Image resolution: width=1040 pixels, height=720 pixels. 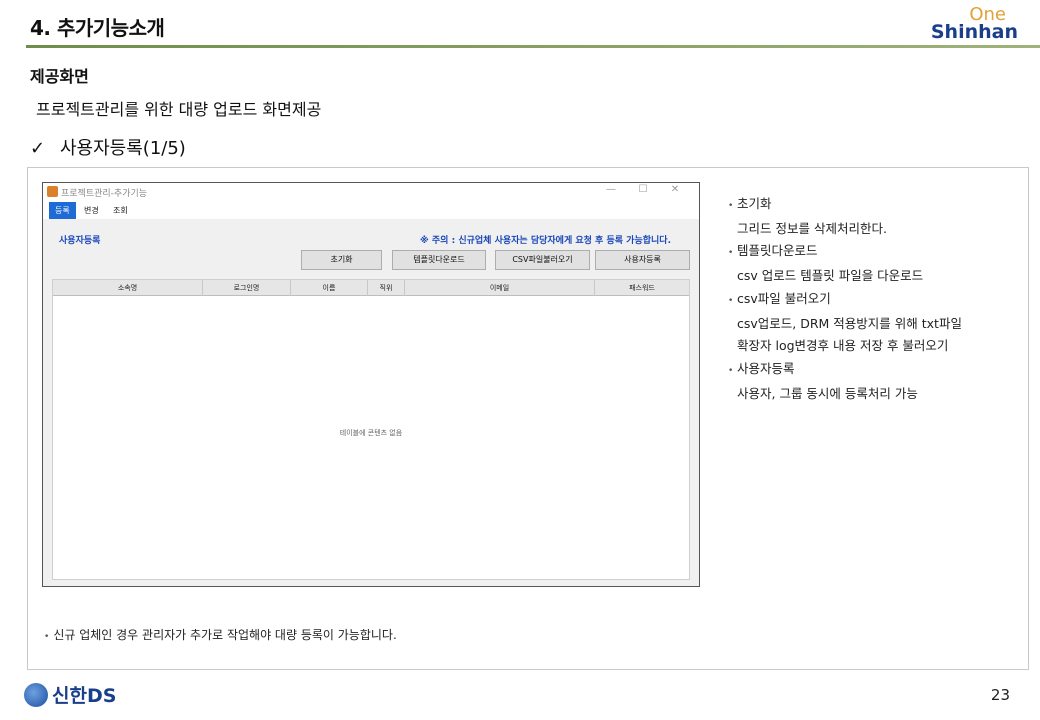 I want to click on section-subtitle: 프로젝트관리를 위한 대량 업로드 화면제공, so click(x=179, y=109).